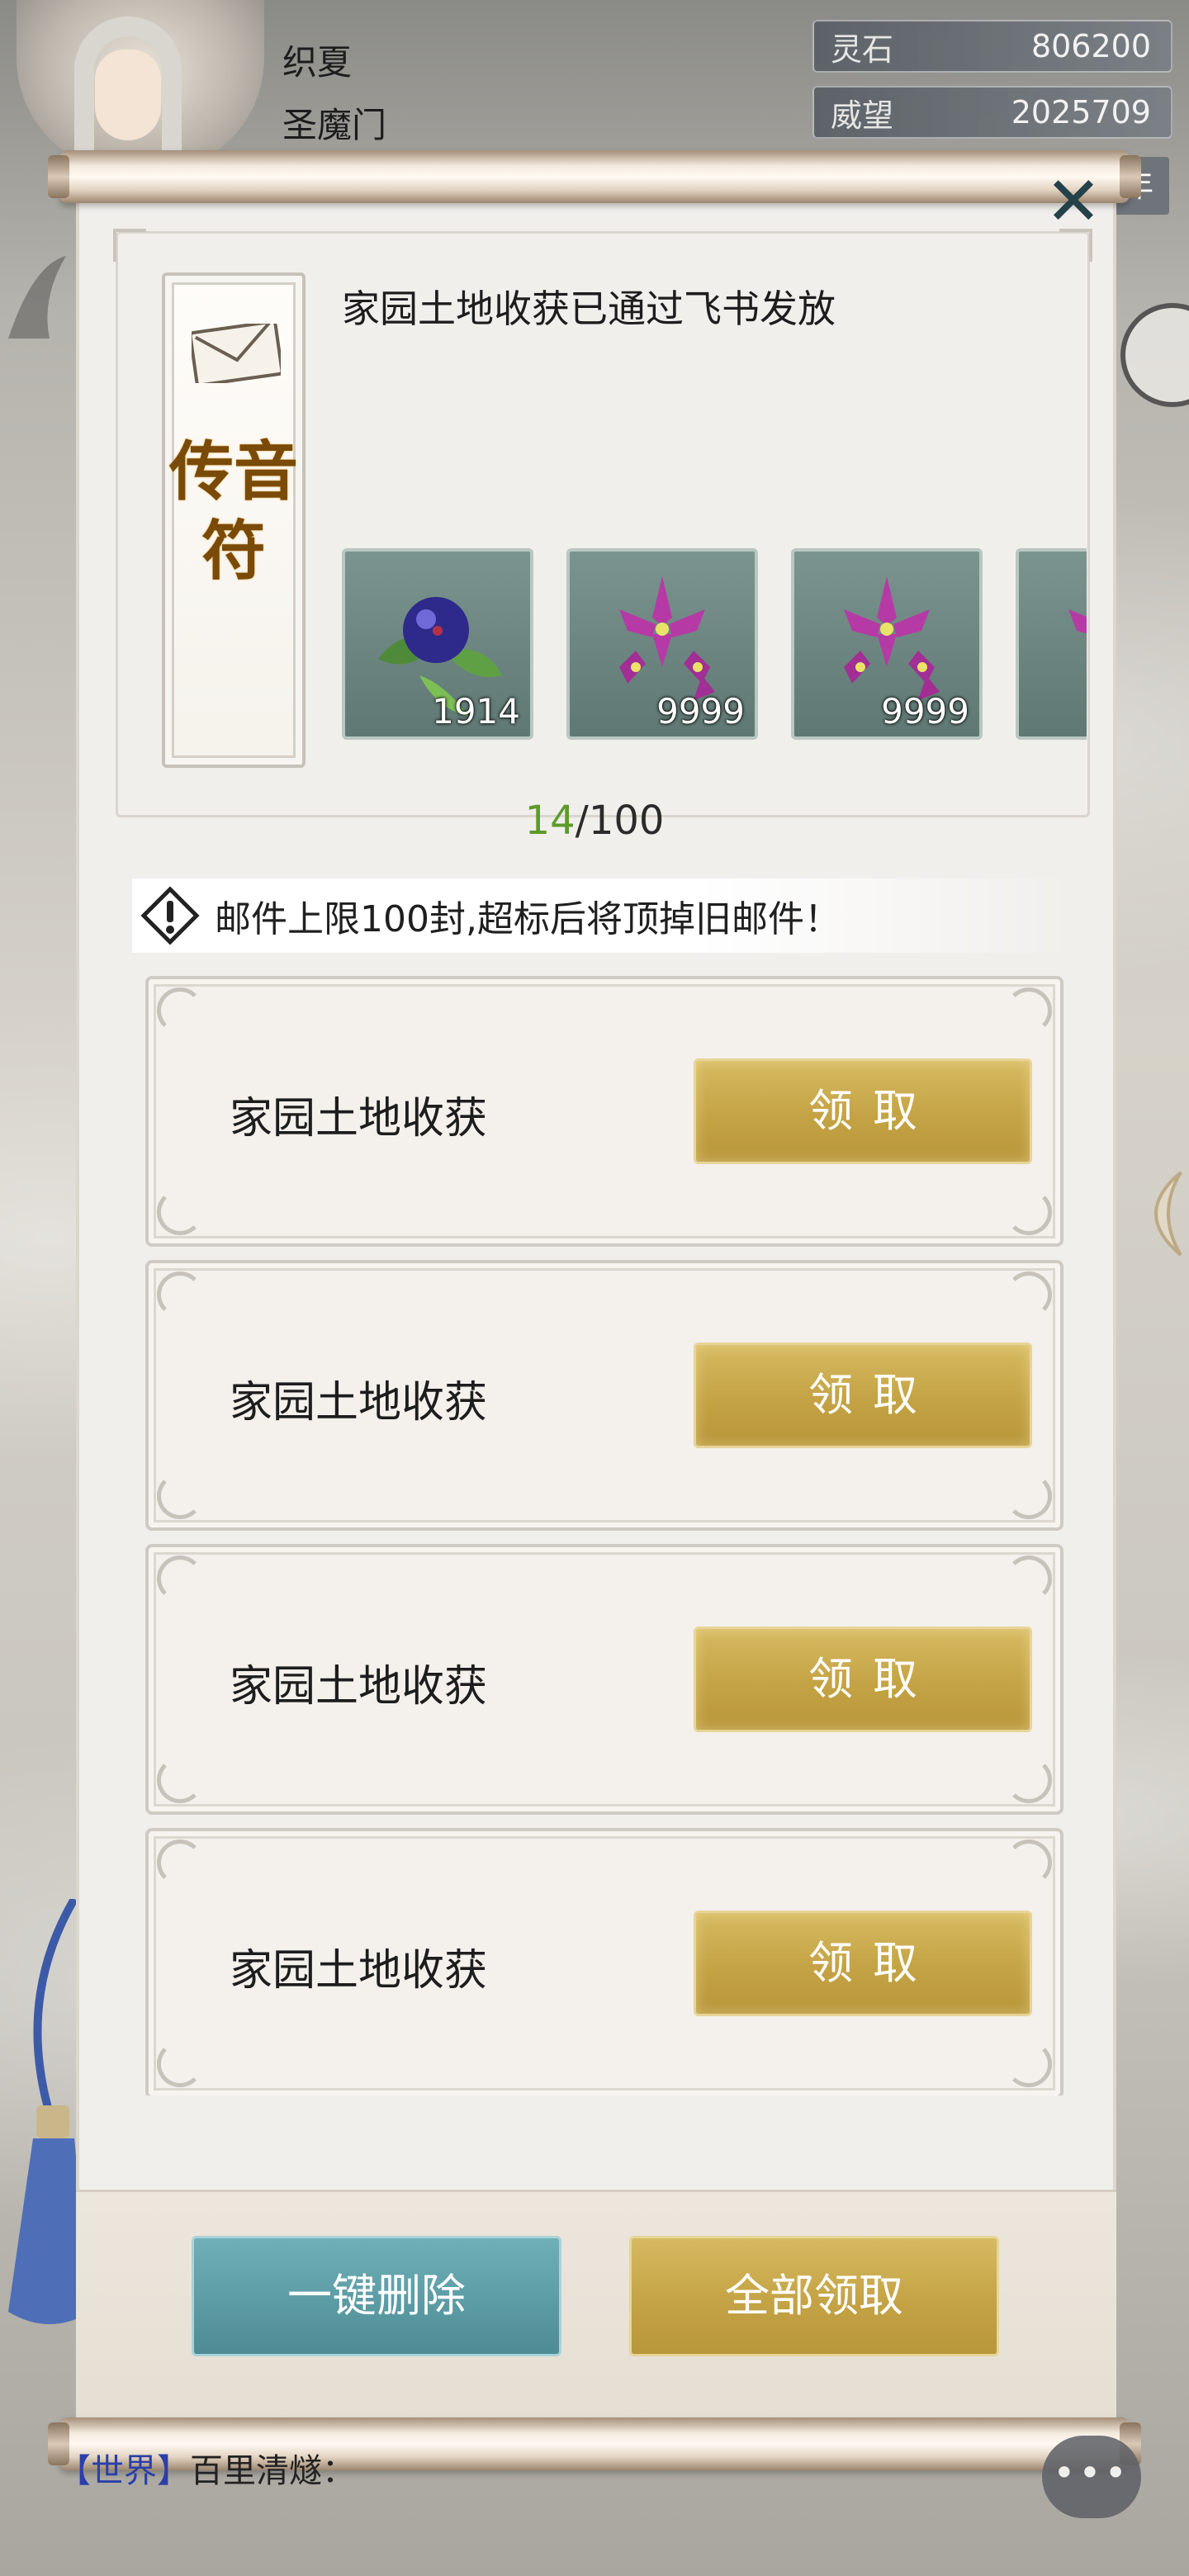 Image resolution: width=1189 pixels, height=2576 pixels. I want to click on chat-channel: 【世界】, so click(124, 2471).